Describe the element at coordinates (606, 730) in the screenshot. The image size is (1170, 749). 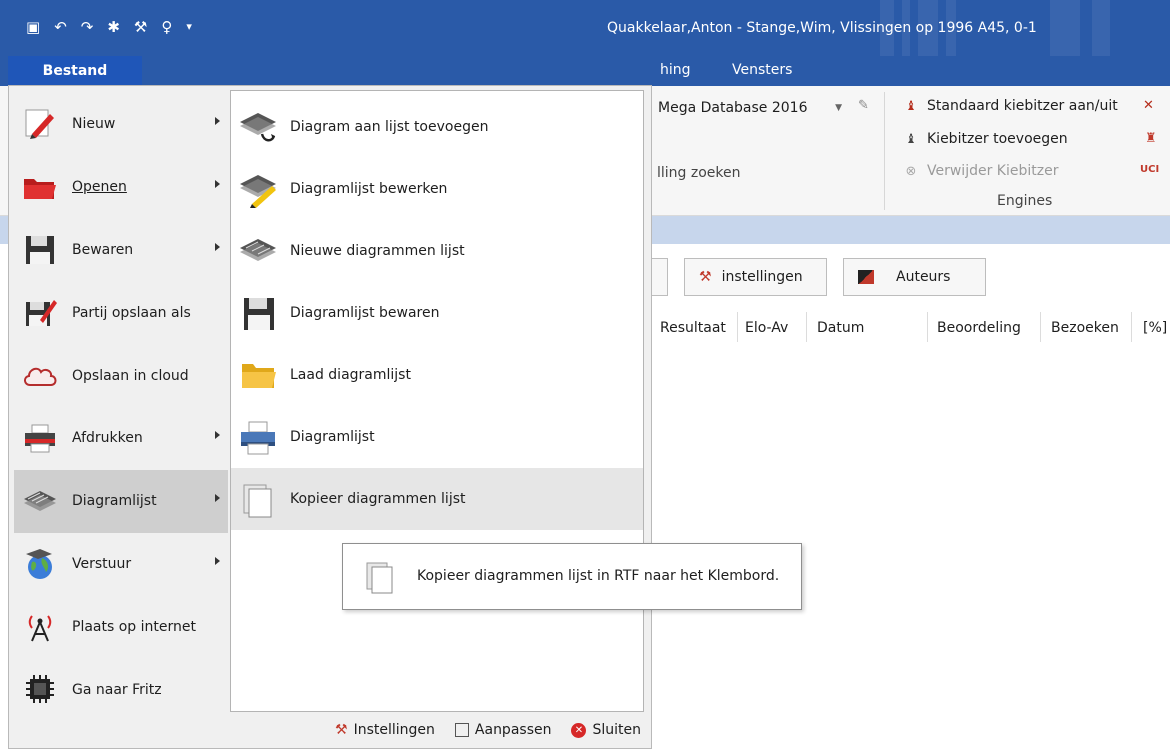
I see `close-footer-button: ✕ Sluiten` at that location.